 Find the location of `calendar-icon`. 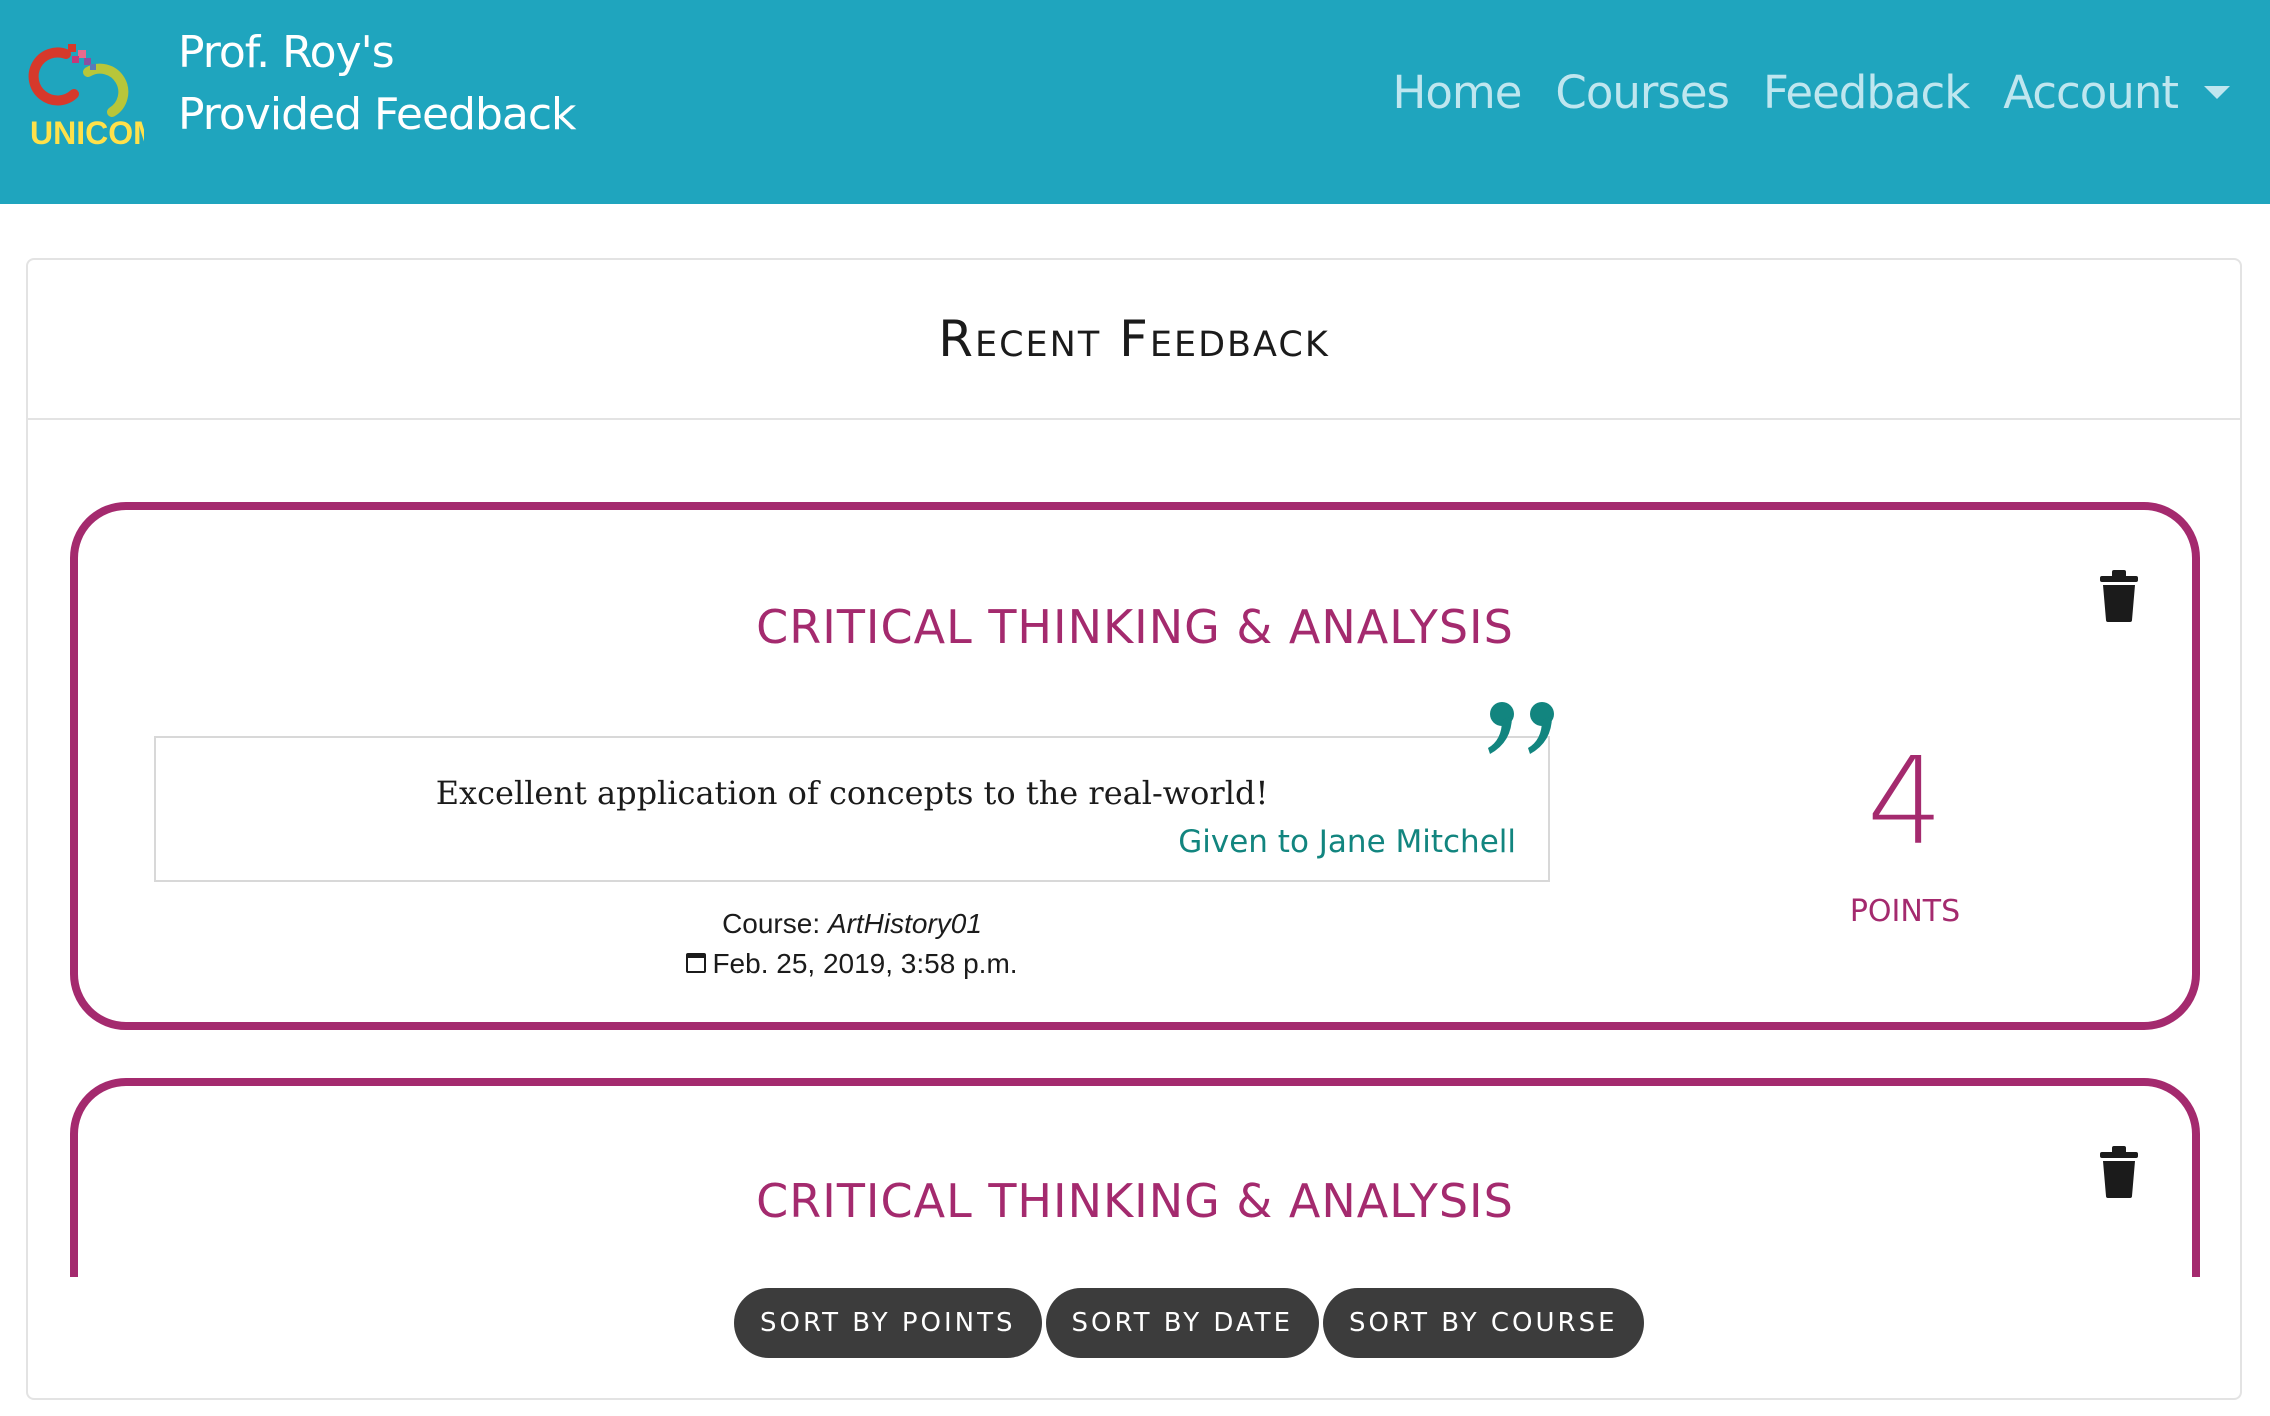

calendar-icon is located at coordinates (696, 962).